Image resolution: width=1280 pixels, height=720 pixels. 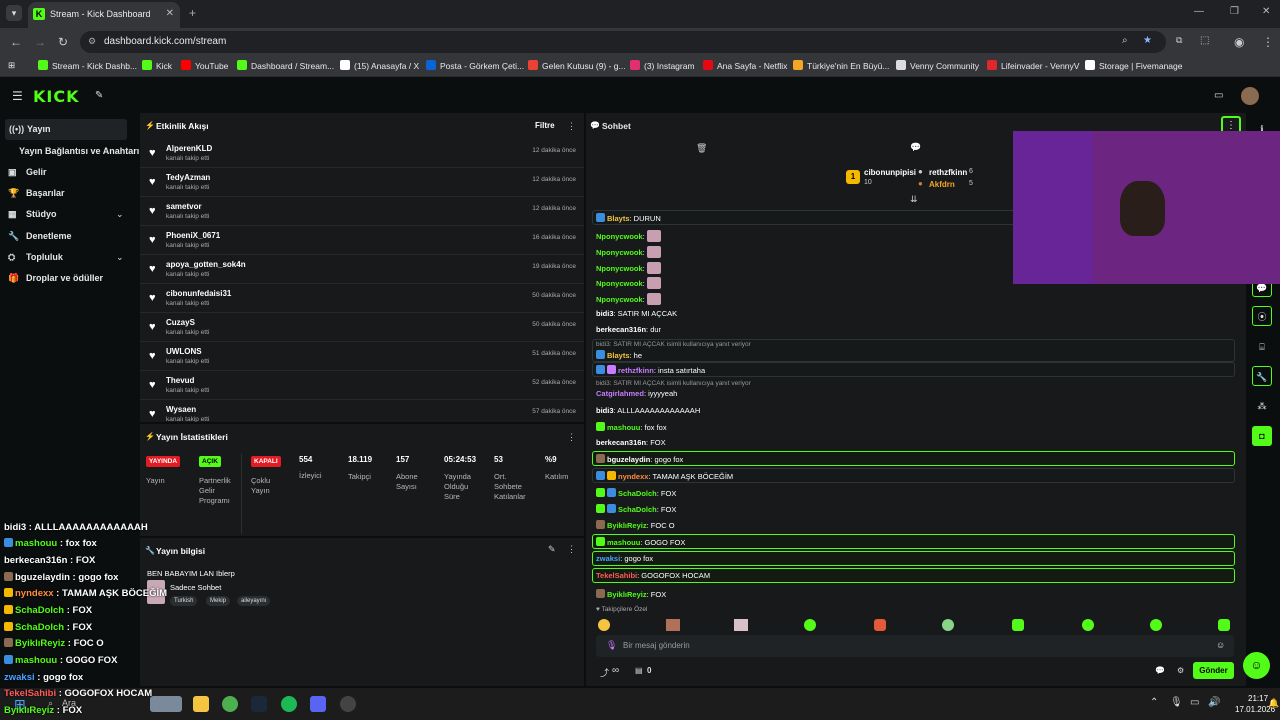 I want to click on profile-icon: ◉, so click(x=1239, y=42).